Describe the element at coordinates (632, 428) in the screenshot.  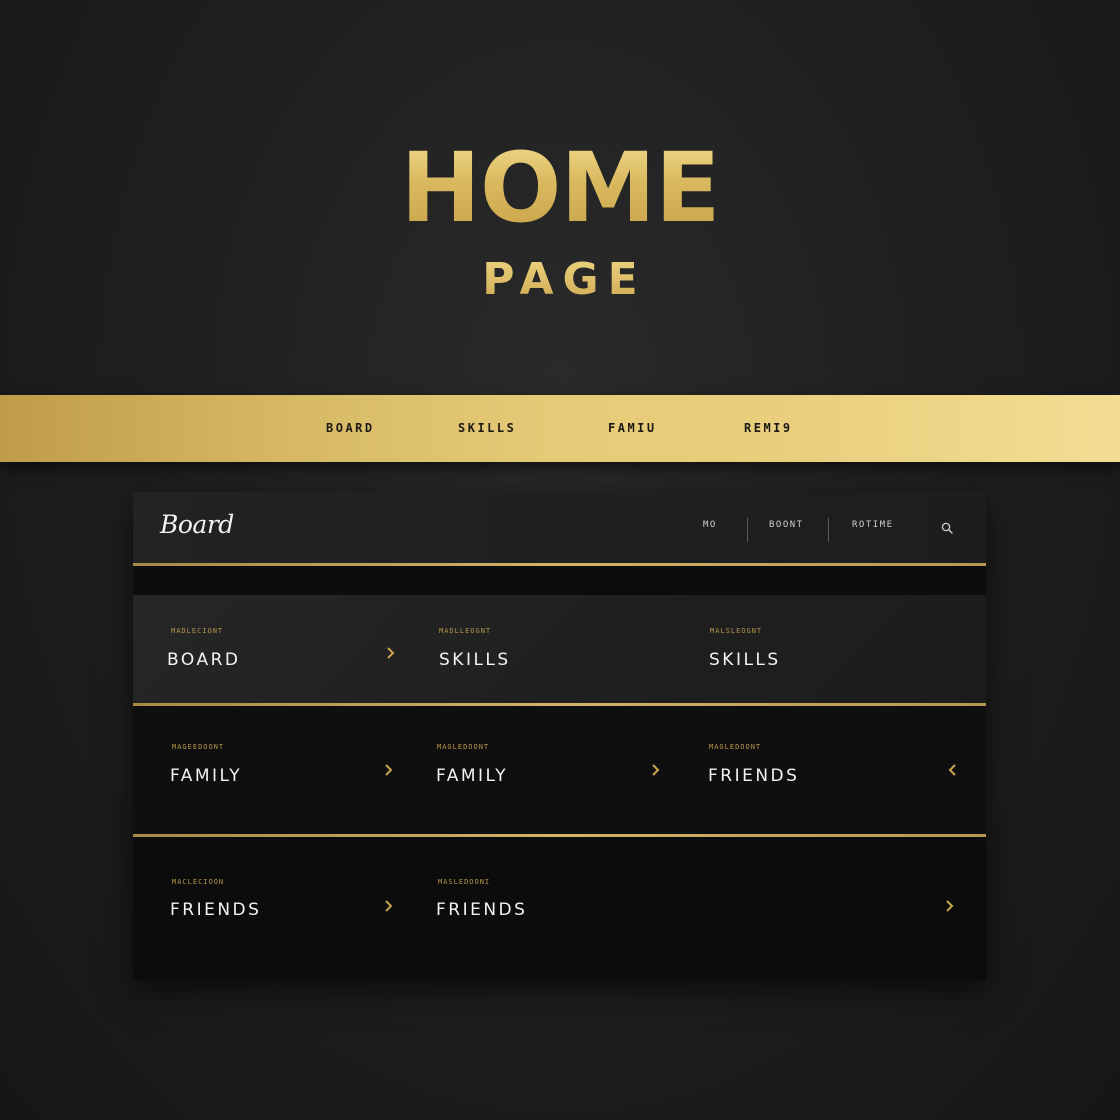
I see `nav-item-family: FAMIU` at that location.